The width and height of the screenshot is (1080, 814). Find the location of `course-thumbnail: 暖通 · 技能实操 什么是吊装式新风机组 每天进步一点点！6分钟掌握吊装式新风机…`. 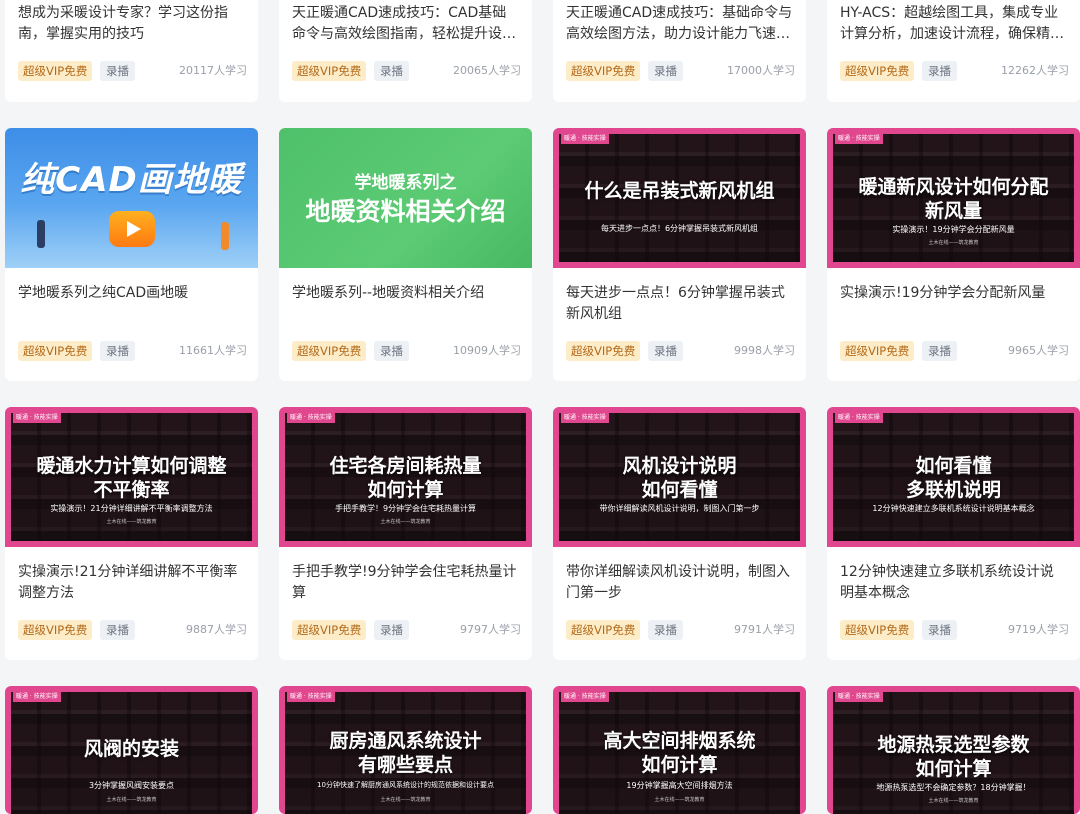

course-thumbnail: 暖通 · 技能实操 什么是吊装式新风机组 每天进步一点点！6分钟掌握吊装式新风机… is located at coordinates (679, 198).